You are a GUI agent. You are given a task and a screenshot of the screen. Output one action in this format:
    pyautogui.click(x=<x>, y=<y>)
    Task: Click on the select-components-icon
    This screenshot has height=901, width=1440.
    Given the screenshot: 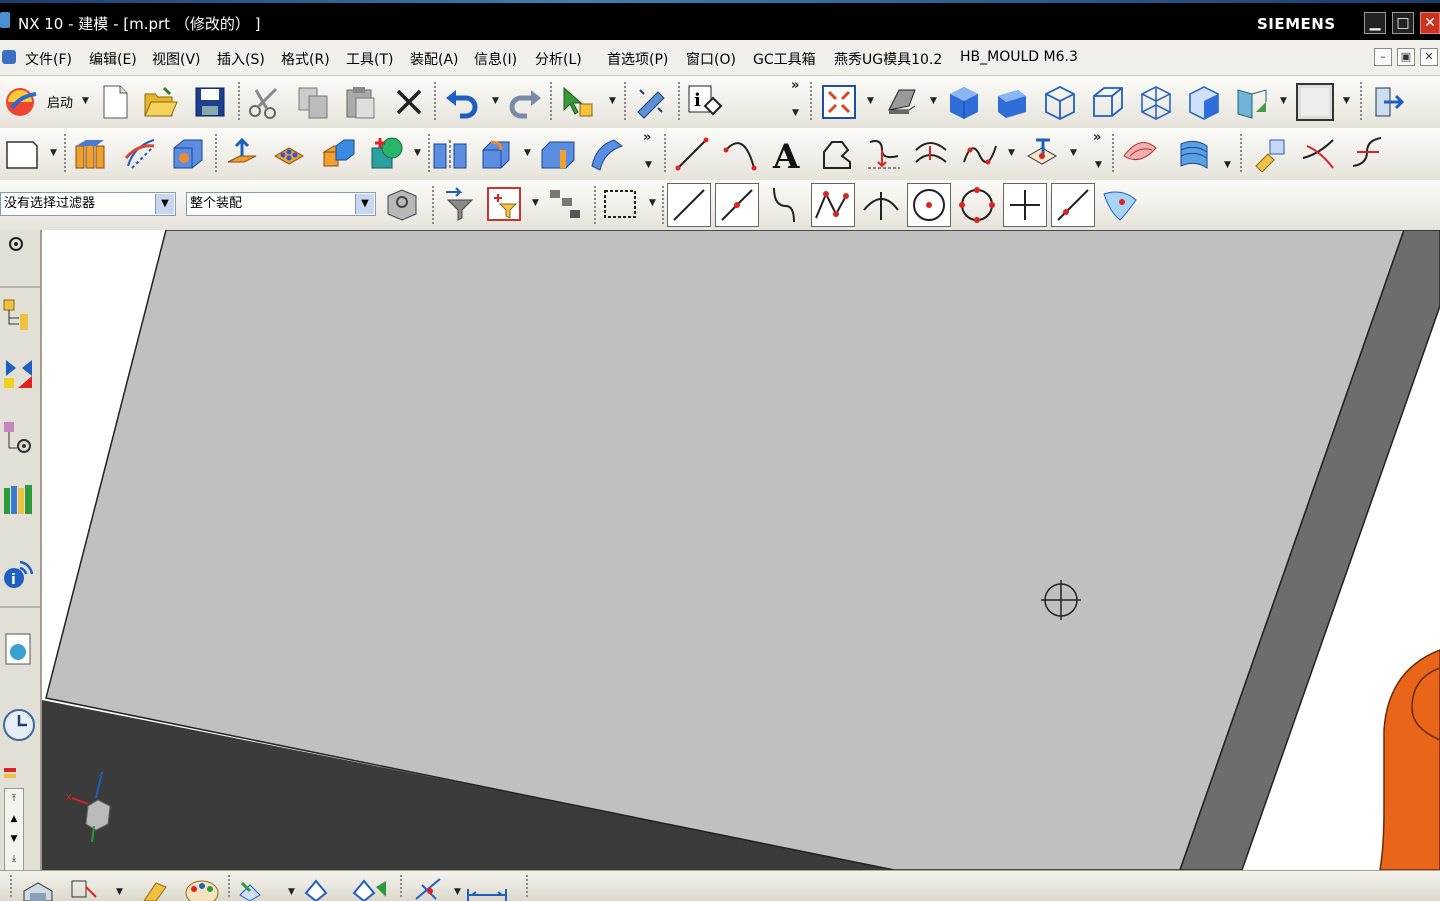 What is the action you would take?
    pyautogui.click(x=566, y=204)
    